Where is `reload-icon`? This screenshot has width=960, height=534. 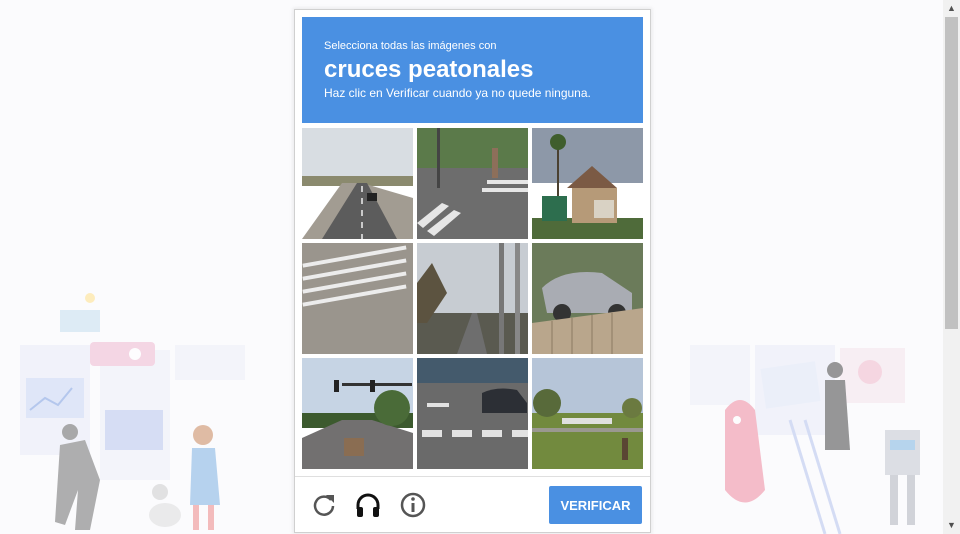
reload-icon is located at coordinates (324, 505).